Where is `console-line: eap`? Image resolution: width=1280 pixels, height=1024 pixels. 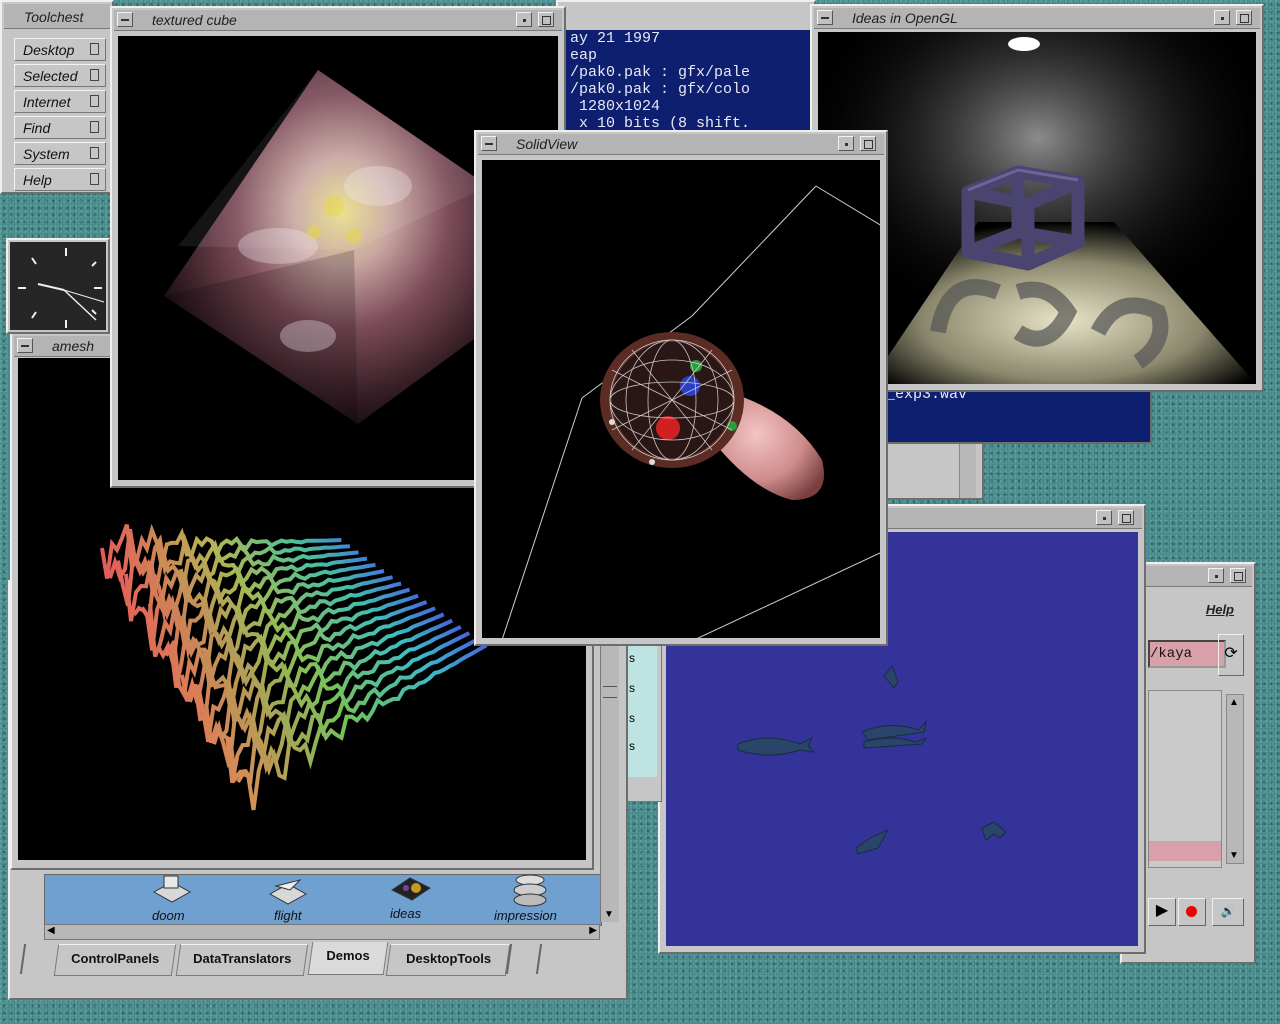
console-line: eap is located at coordinates (584, 55).